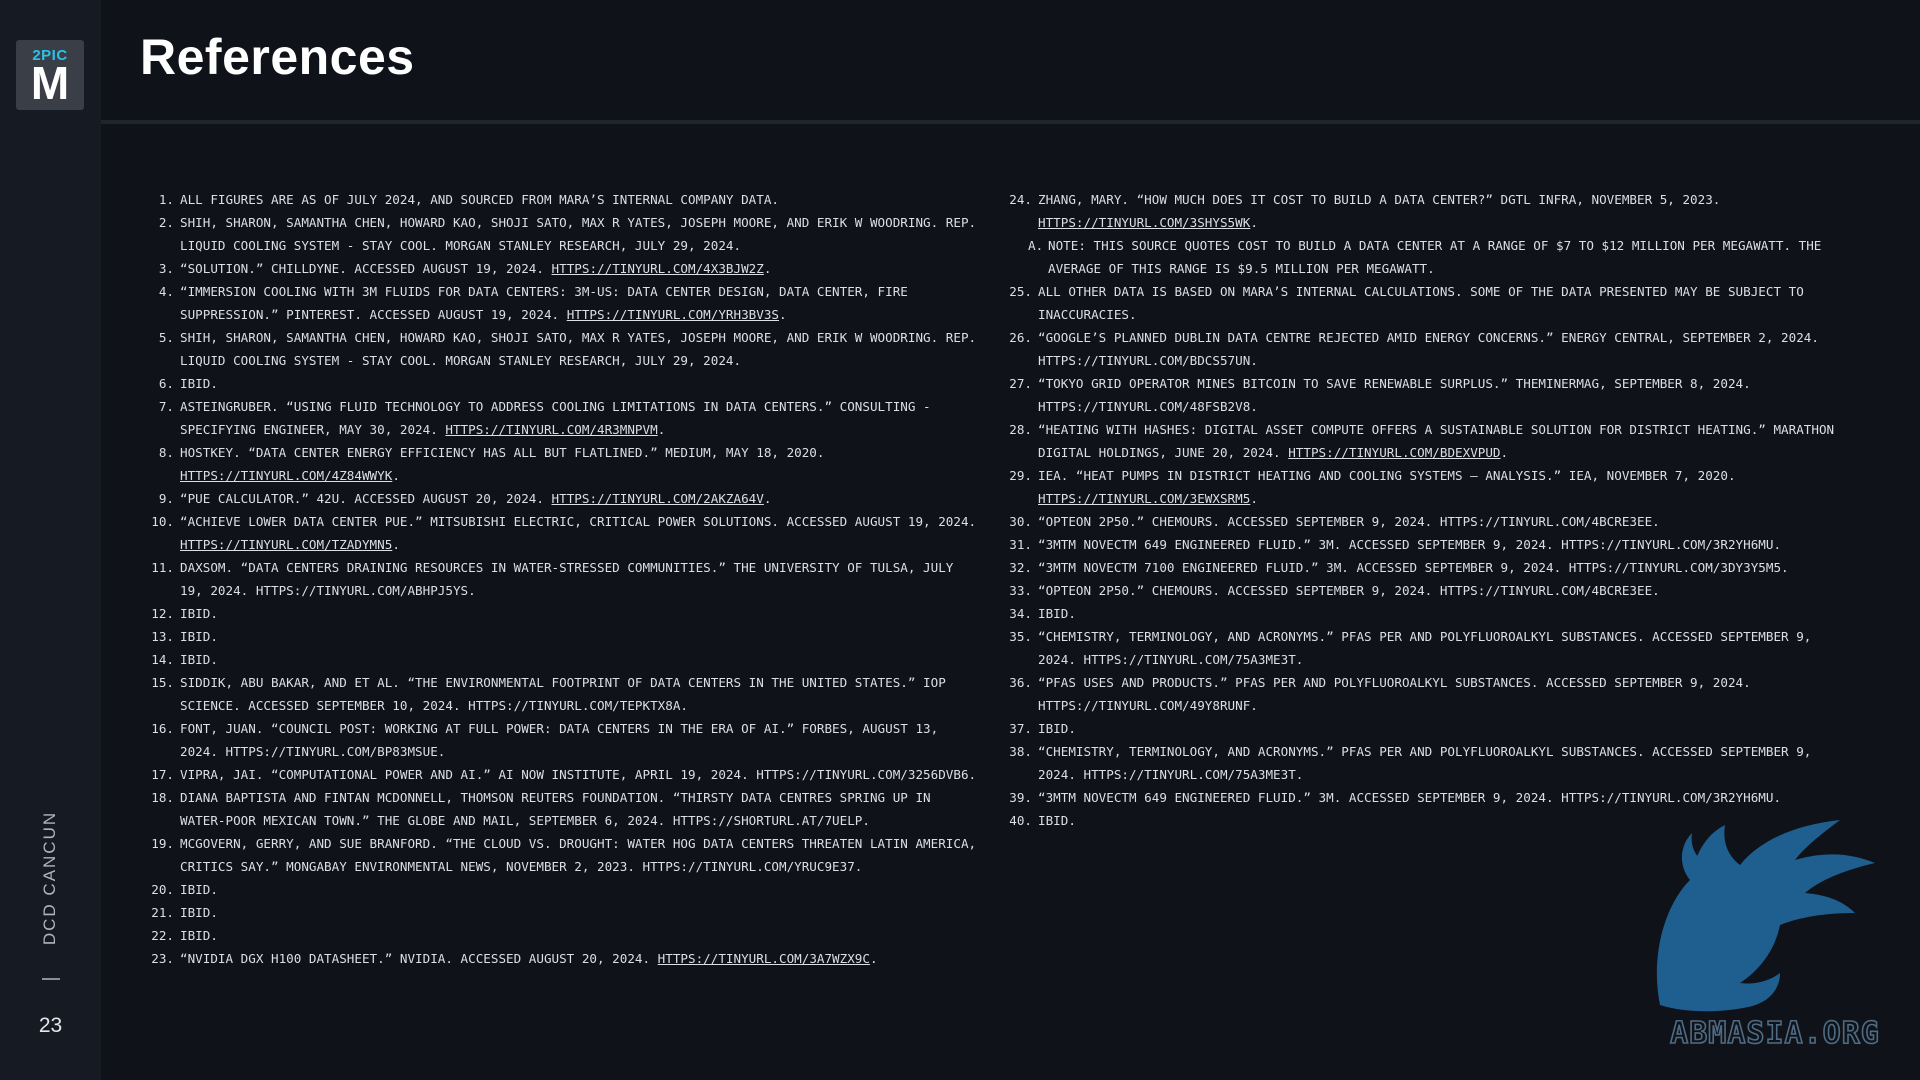 The height and width of the screenshot is (1080, 1920). What do you see at coordinates (1144, 498) in the screenshot?
I see `reference-link: https://tinyurl.com/3ewxsrm5` at bounding box center [1144, 498].